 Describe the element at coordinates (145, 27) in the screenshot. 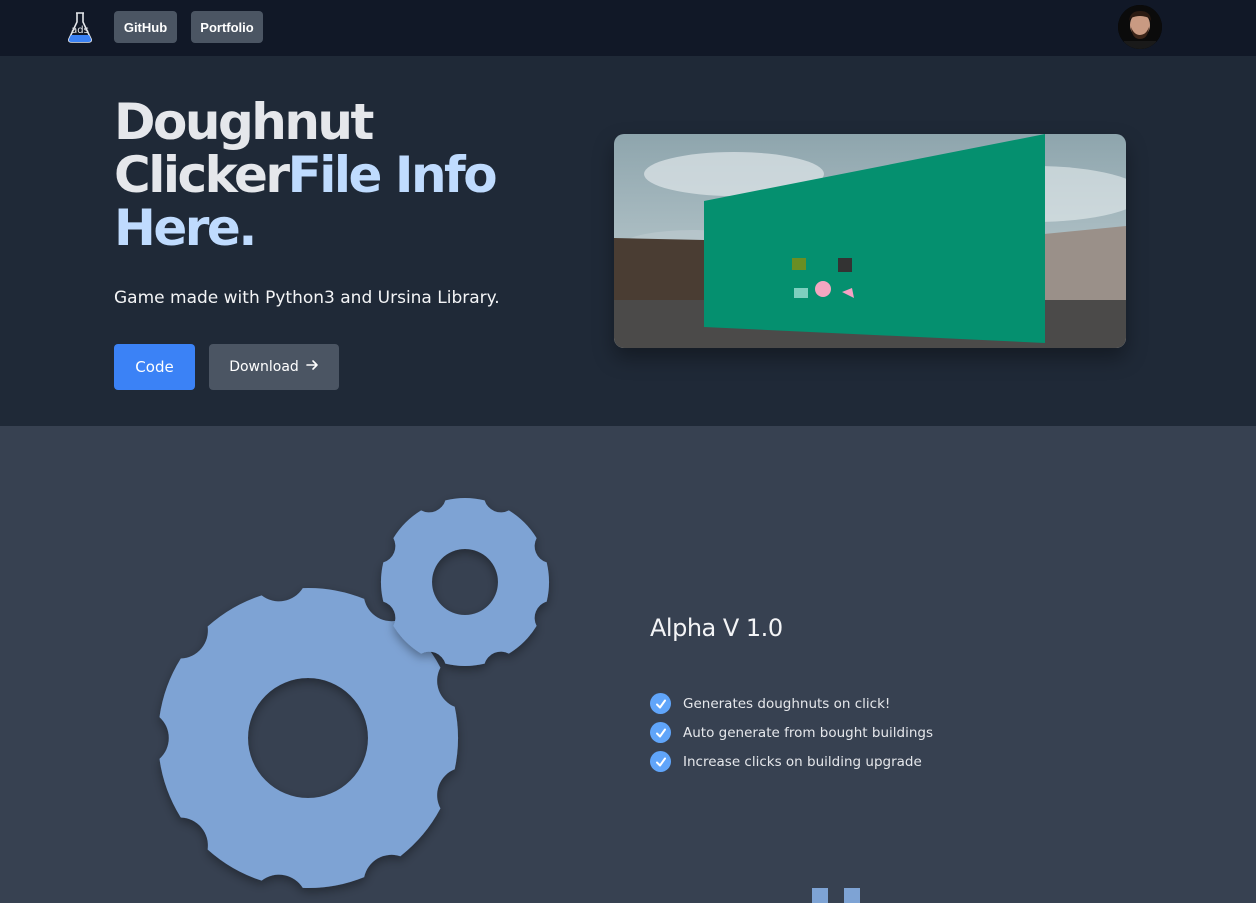

I see `github-button: GitHub` at that location.